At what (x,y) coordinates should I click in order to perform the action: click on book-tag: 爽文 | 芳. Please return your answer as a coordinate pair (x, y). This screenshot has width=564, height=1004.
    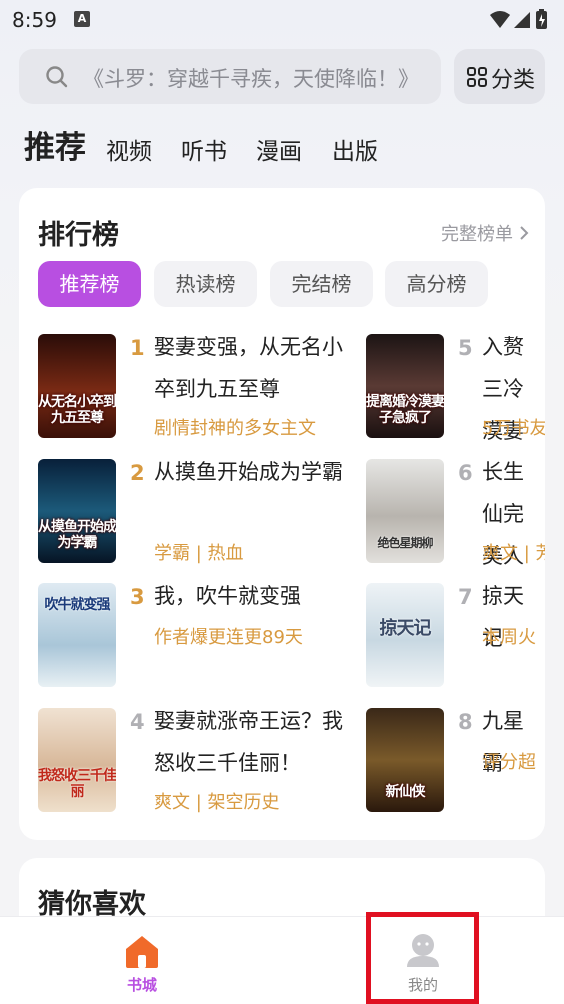
    Looking at the image, I should click on (513, 553).